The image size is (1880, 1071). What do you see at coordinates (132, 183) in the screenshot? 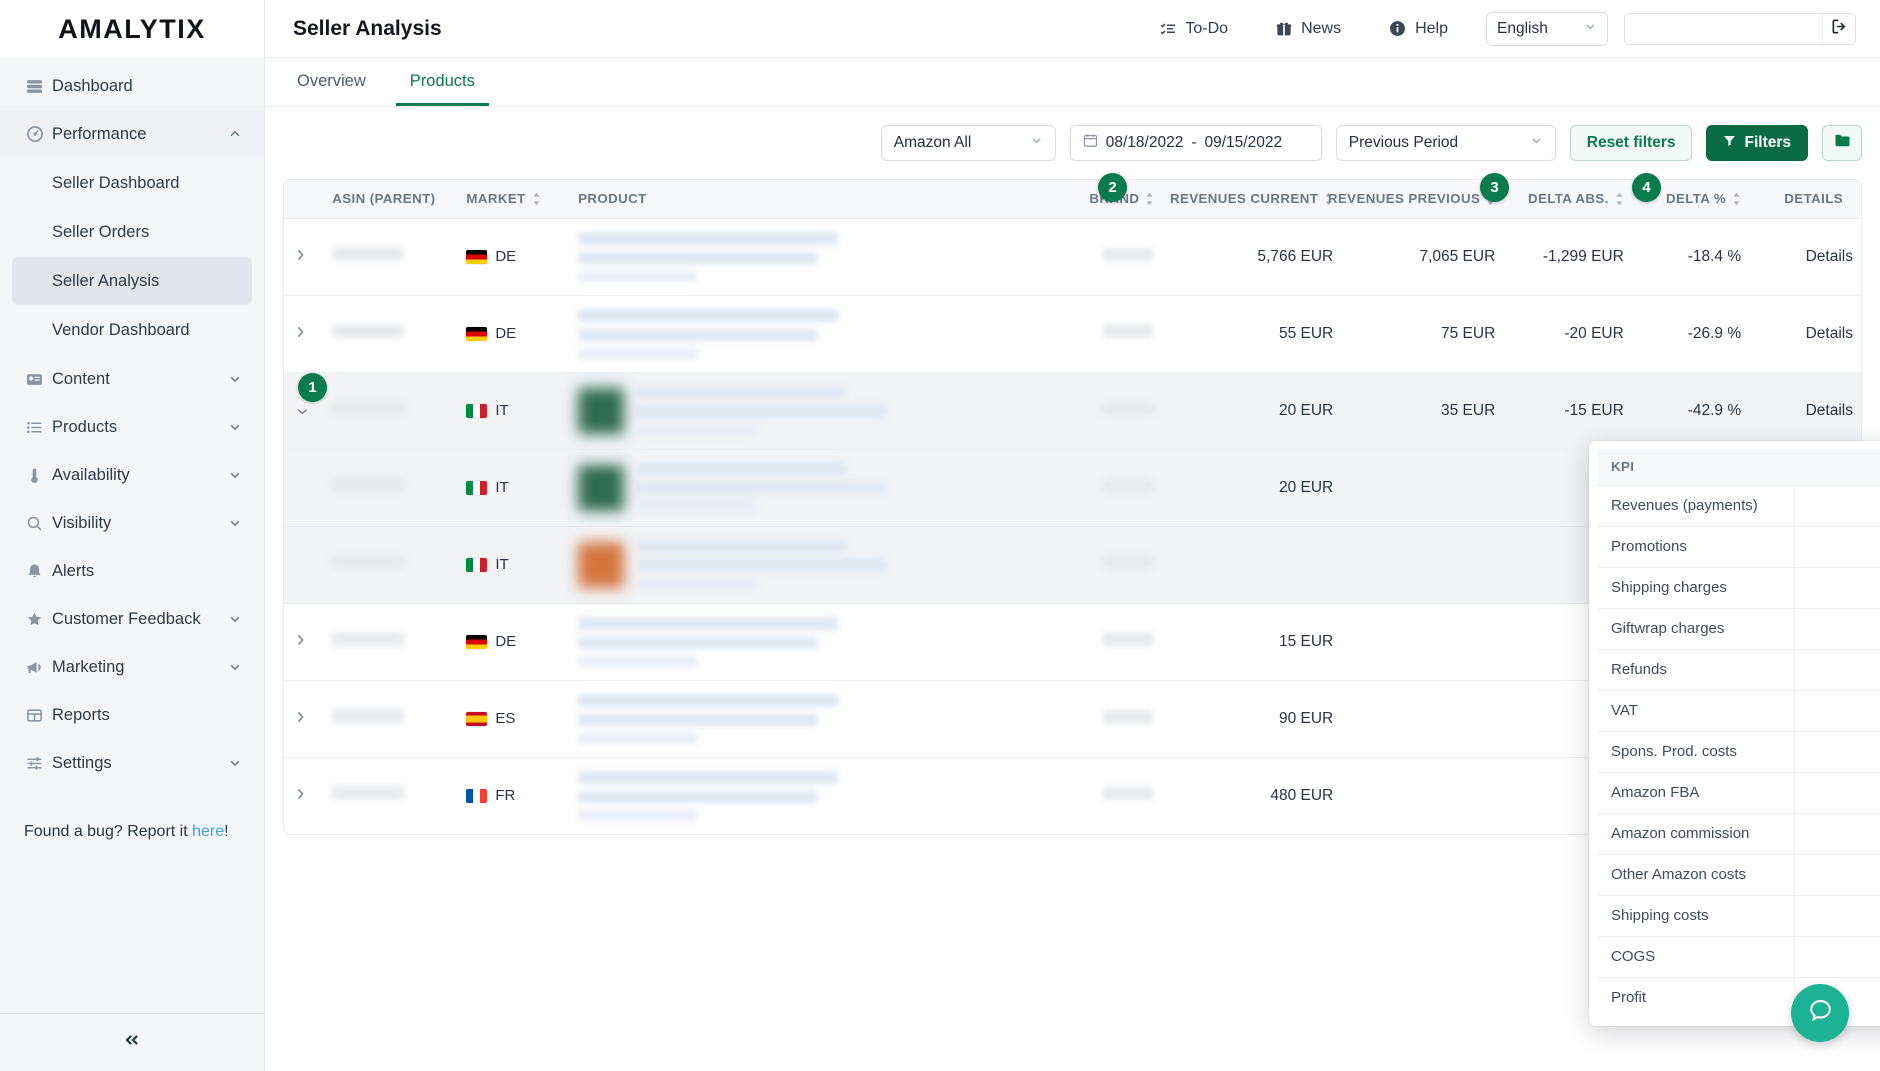
I see `sidebar-item-seller-dashboard: Seller Dashboard` at bounding box center [132, 183].